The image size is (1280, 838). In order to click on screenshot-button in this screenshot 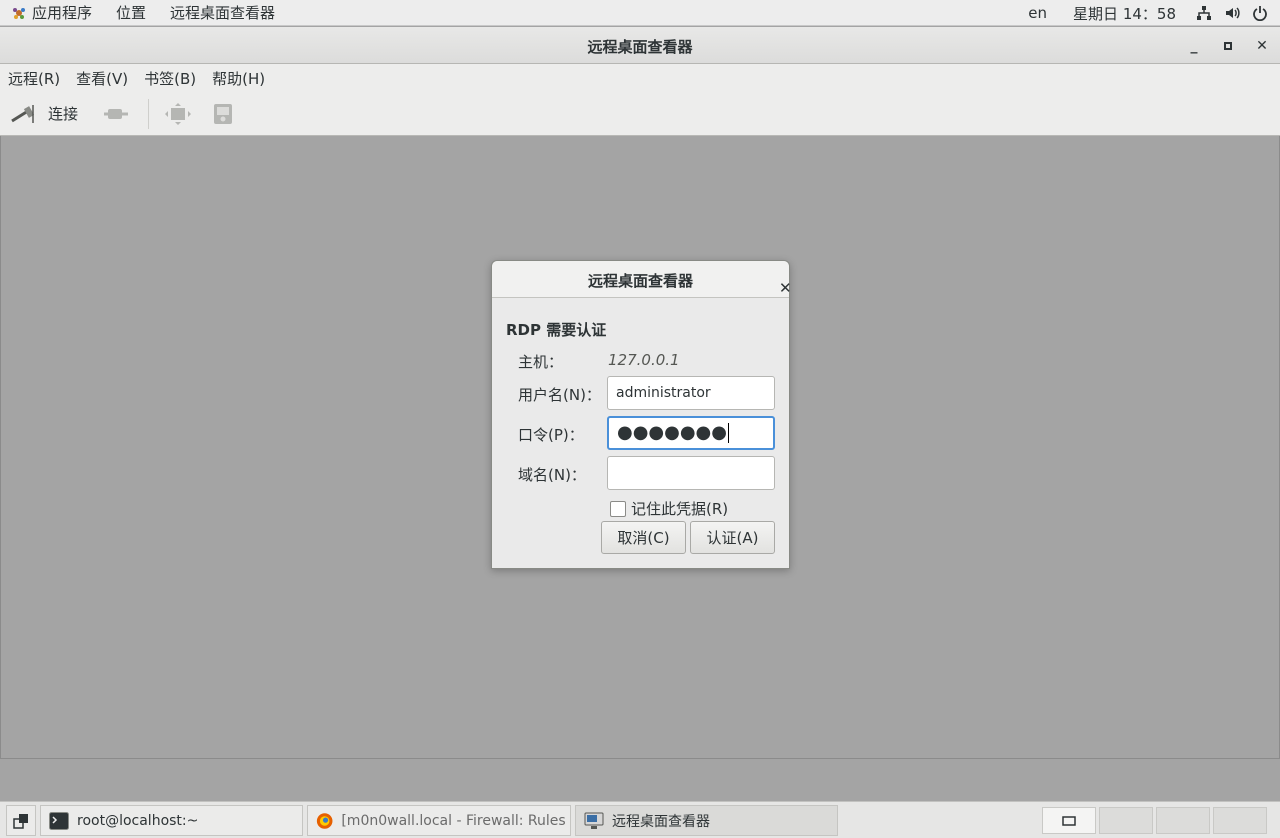, I will do `click(223, 114)`.